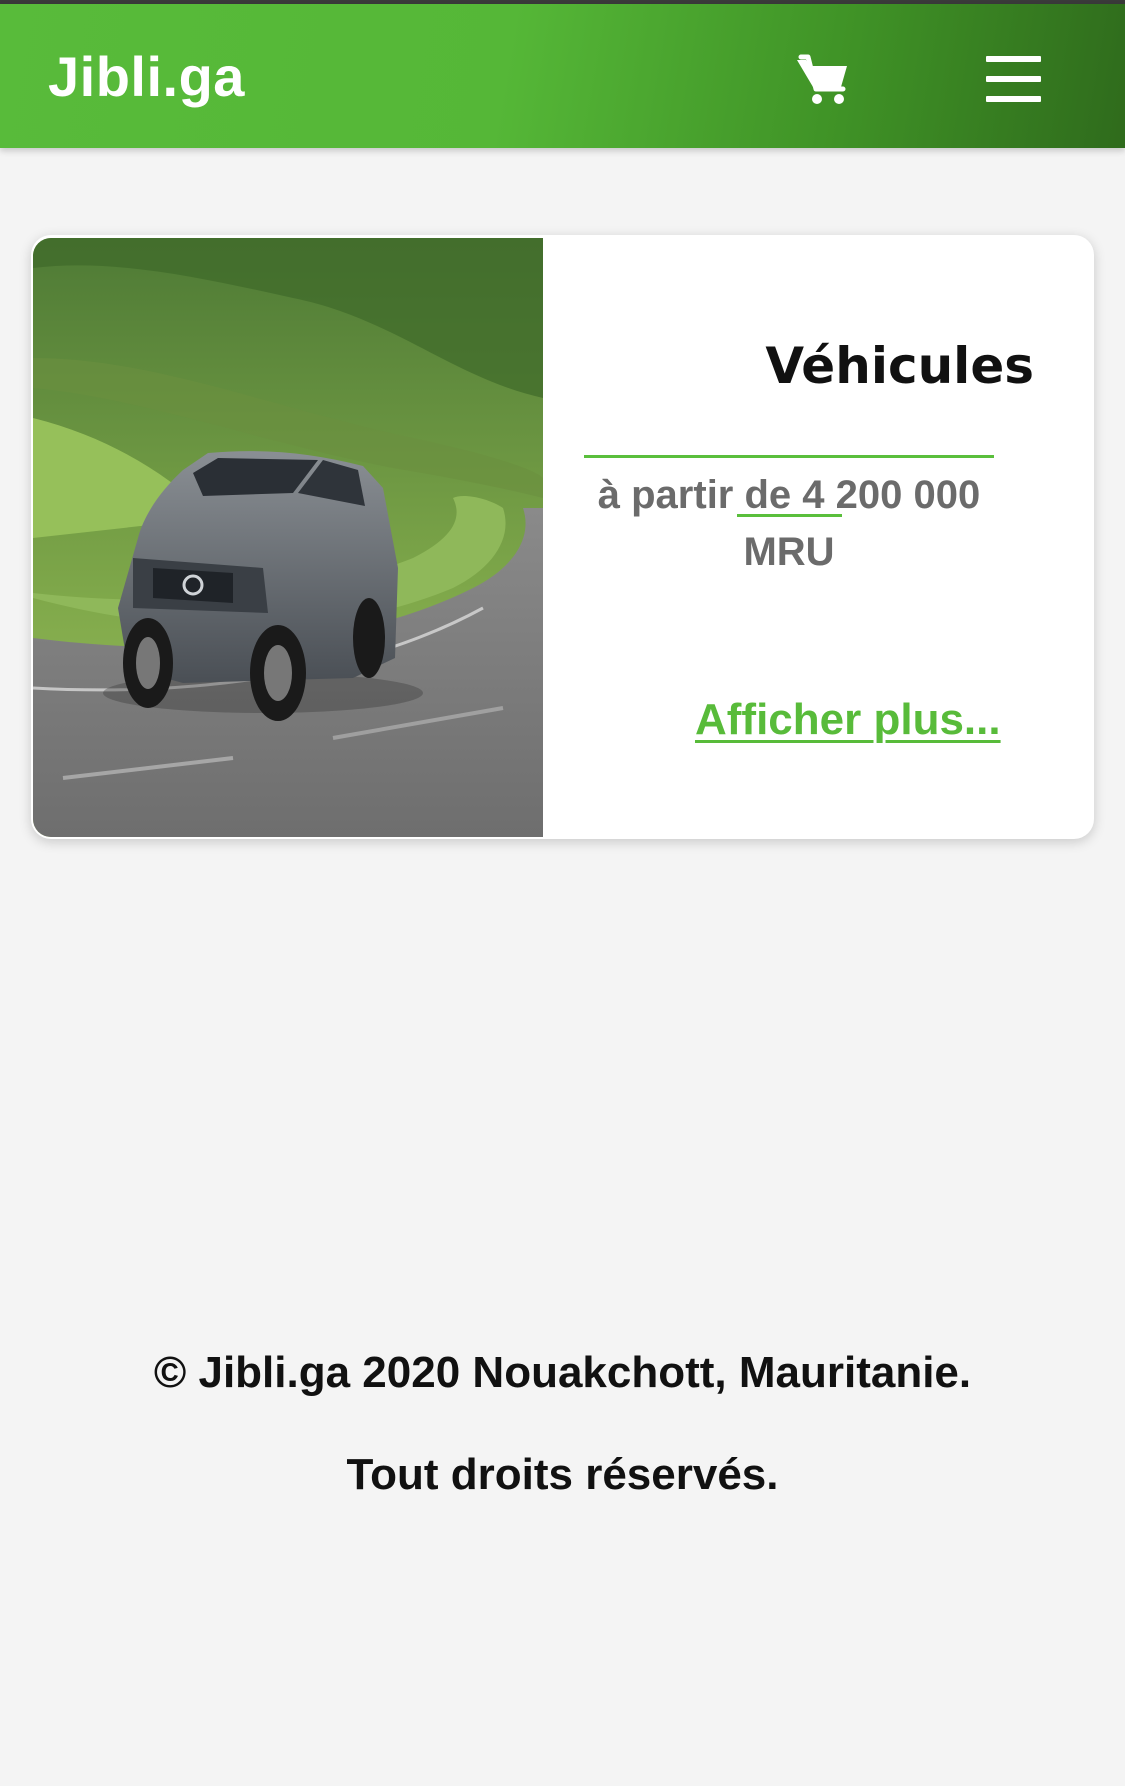 This screenshot has width=1125, height=1786. I want to click on cart-button, so click(823, 80).